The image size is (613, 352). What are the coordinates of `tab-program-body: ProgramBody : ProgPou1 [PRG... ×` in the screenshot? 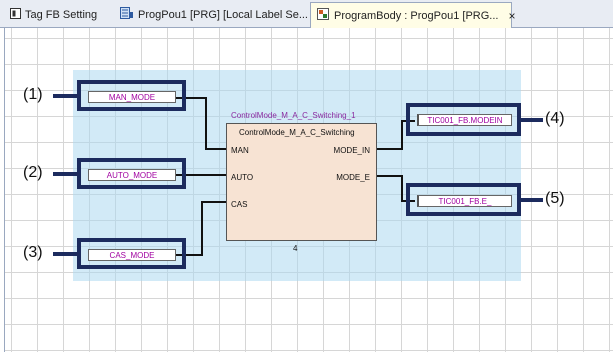 It's located at (412, 15).